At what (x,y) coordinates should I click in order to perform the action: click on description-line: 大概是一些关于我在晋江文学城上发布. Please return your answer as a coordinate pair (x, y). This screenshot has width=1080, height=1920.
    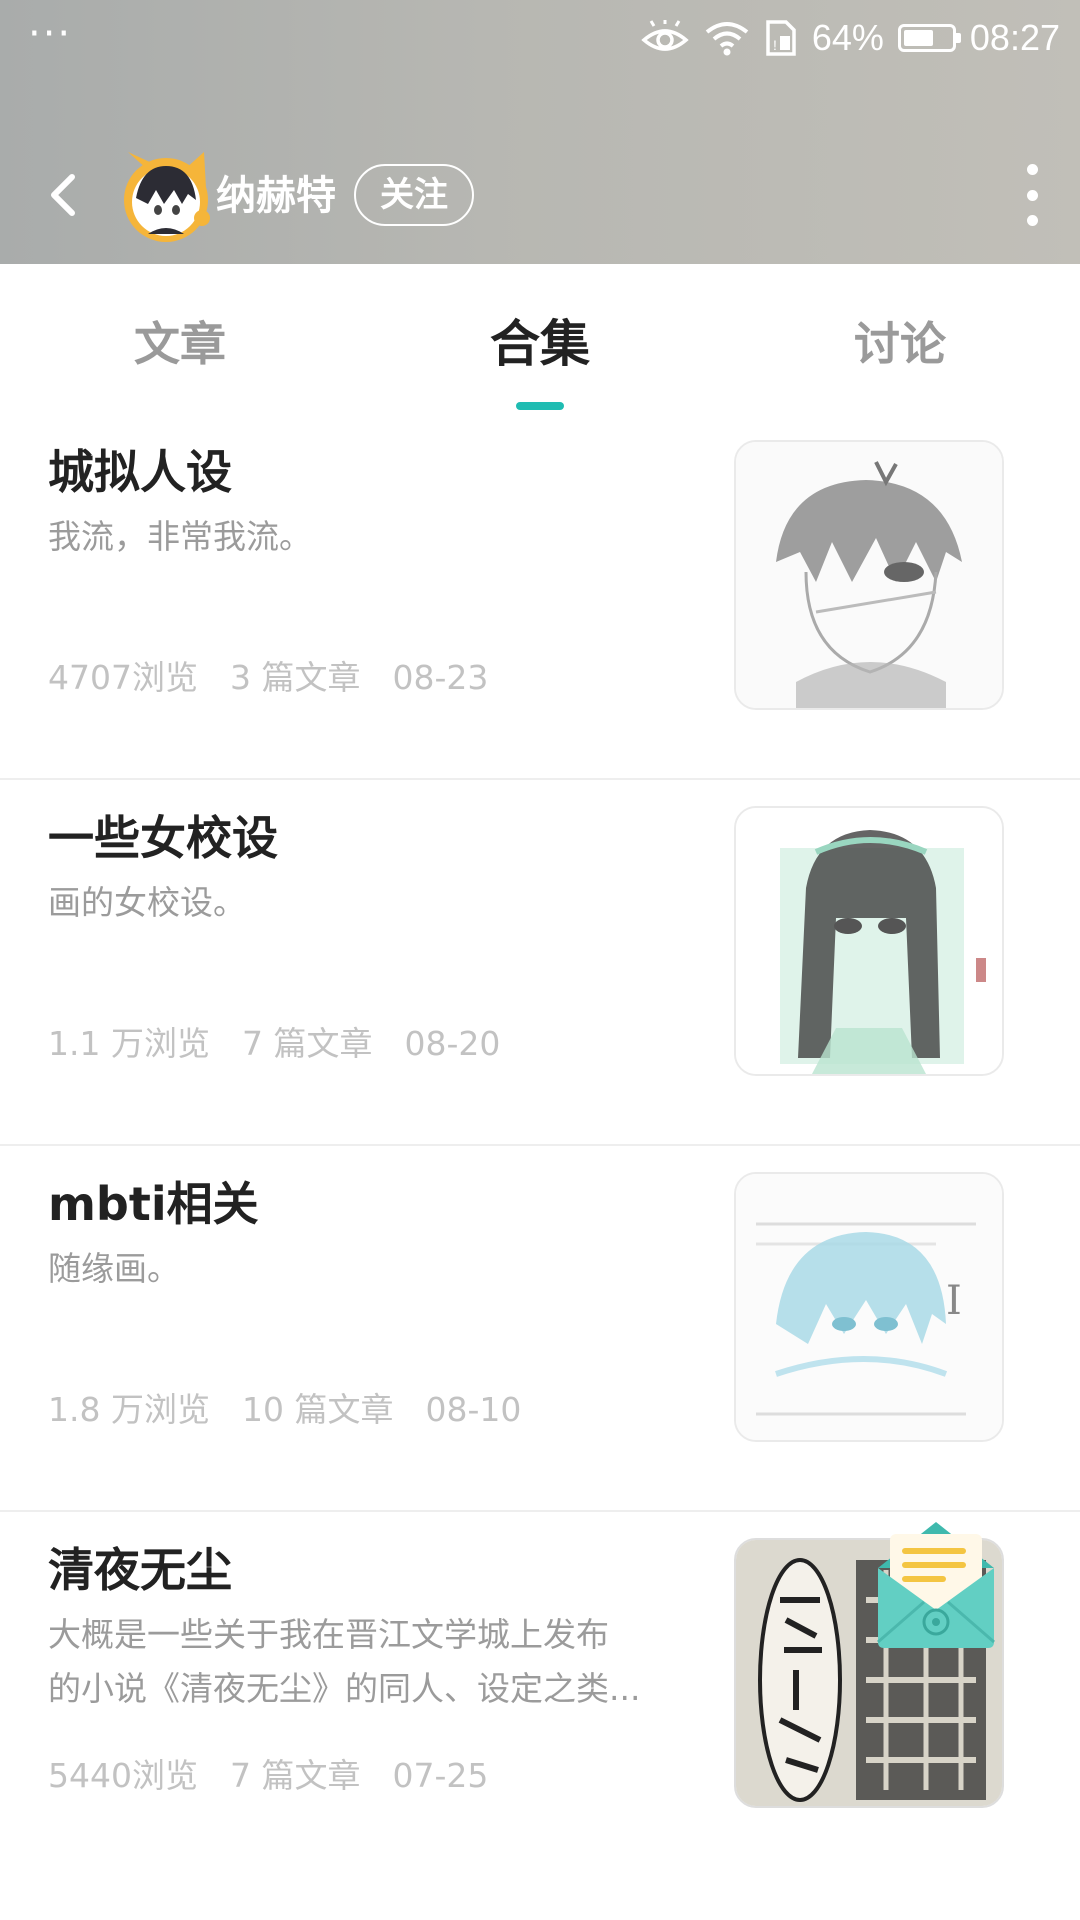
    Looking at the image, I should click on (328, 1634).